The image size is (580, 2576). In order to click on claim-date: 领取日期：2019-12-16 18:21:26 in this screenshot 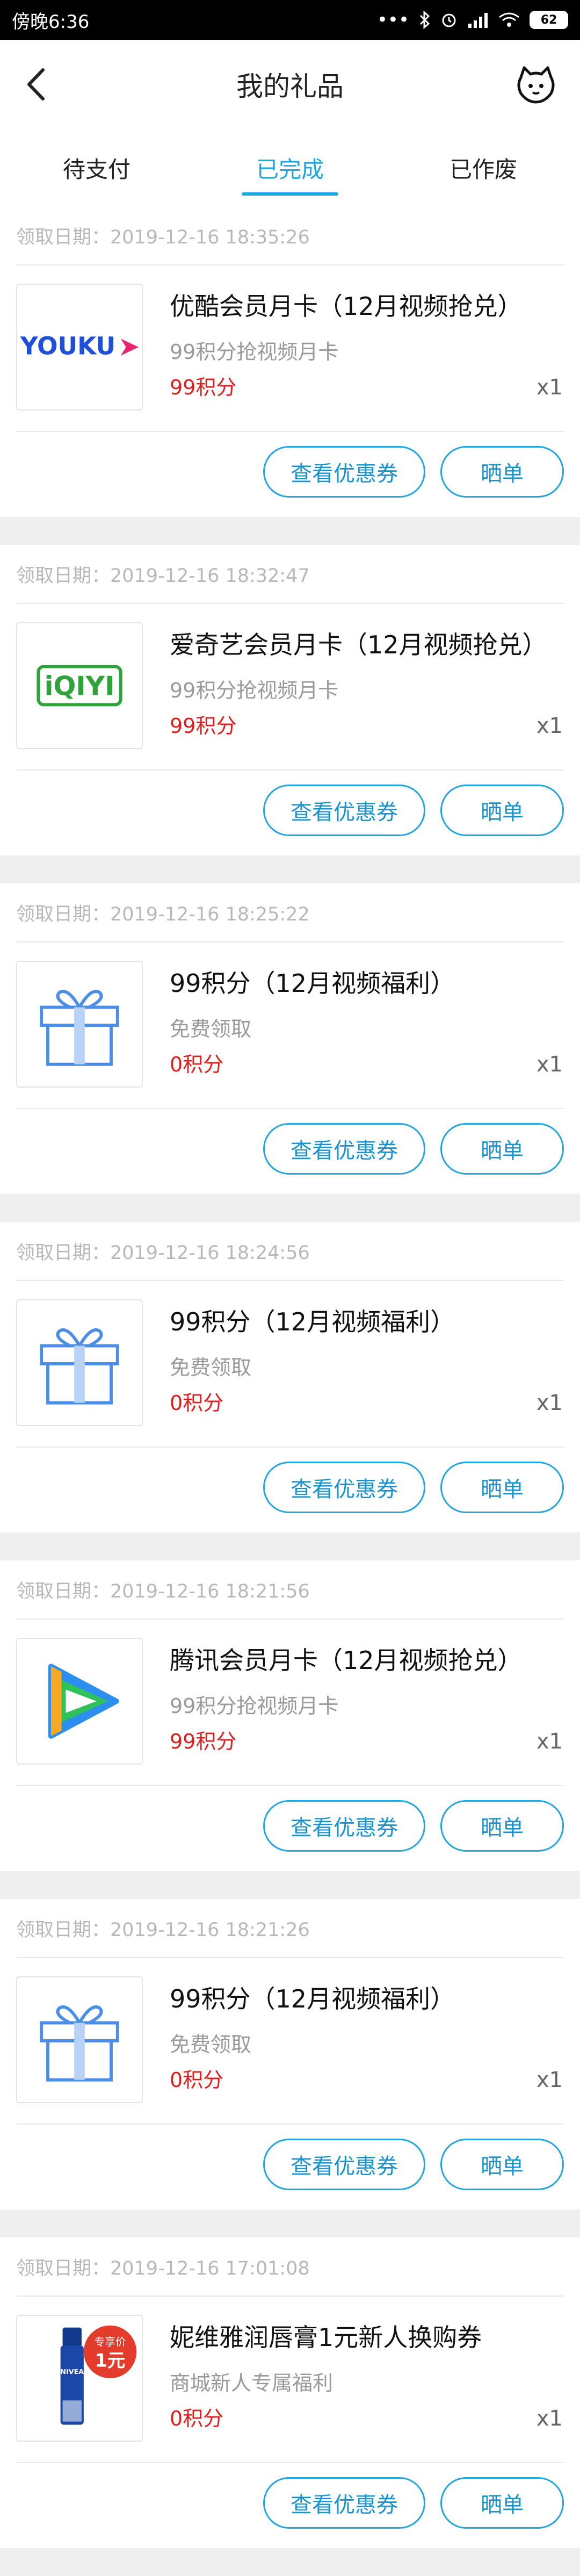, I will do `click(163, 1930)`.